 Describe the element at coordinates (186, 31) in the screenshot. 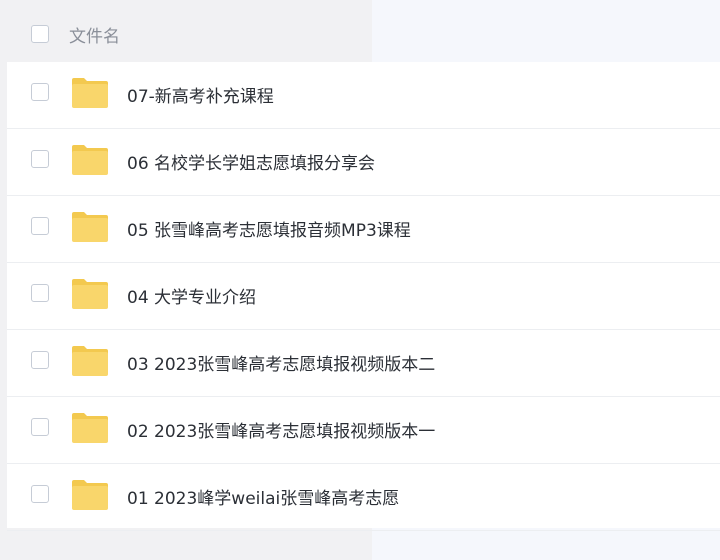

I see `list-header: 文件名` at that location.